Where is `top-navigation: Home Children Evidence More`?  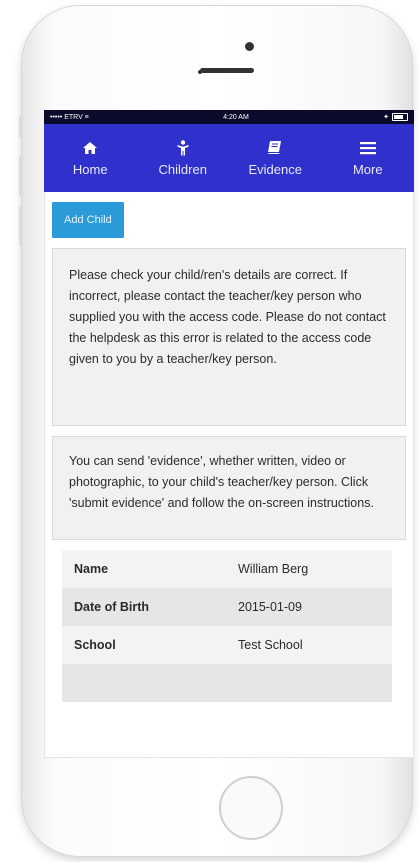 top-navigation: Home Children Evidence More is located at coordinates (229, 158).